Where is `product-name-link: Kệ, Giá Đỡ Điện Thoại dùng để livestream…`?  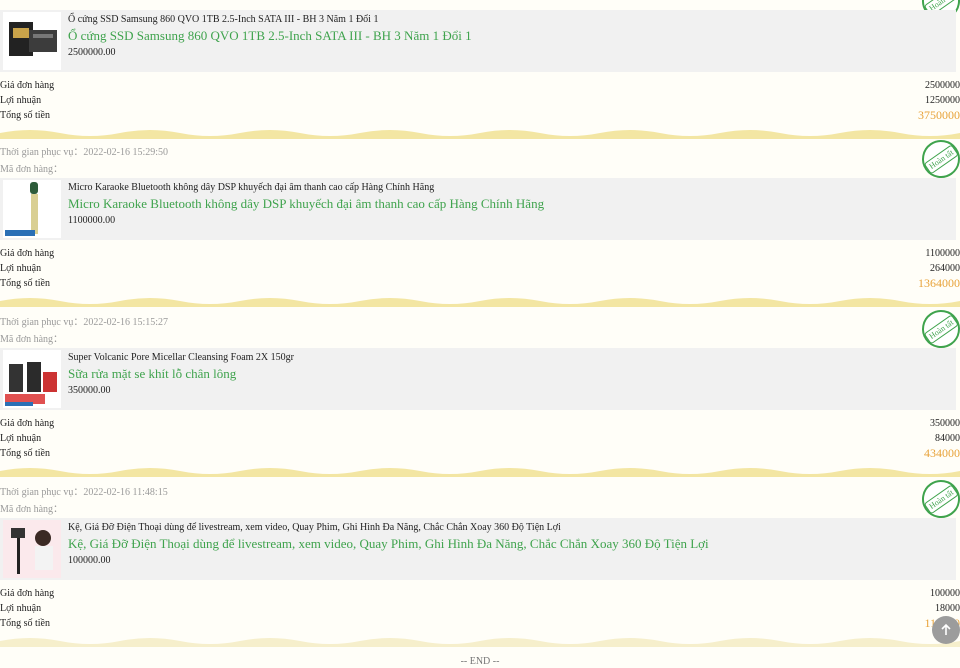
product-name-link: Kệ, Giá Đỡ Điện Thoại dùng để livestream… is located at coordinates (508, 544).